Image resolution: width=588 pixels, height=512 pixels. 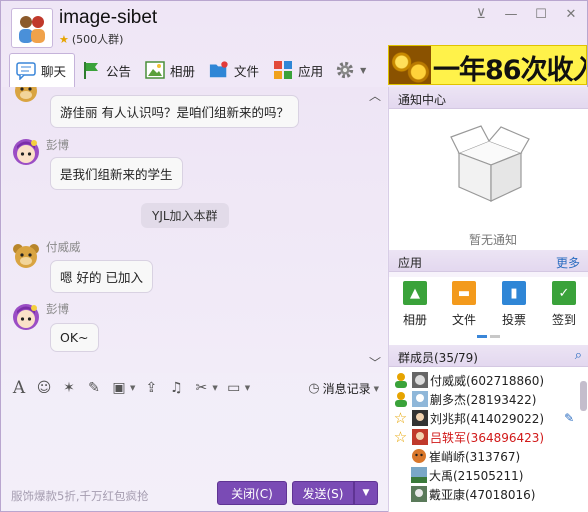 What do you see at coordinates (323, 493) in the screenshot?
I see `send-button: 发送(S)` at bounding box center [323, 493].